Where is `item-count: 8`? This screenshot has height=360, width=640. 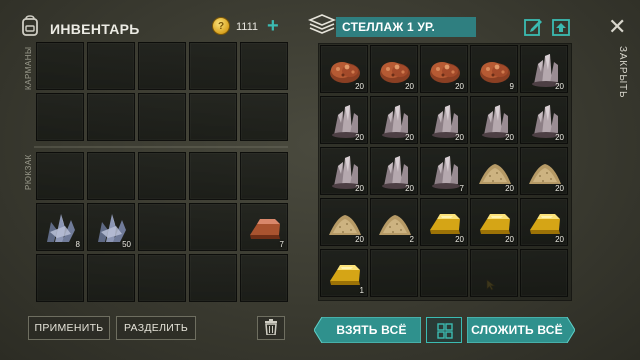 item-count: 8 is located at coordinates (77, 244).